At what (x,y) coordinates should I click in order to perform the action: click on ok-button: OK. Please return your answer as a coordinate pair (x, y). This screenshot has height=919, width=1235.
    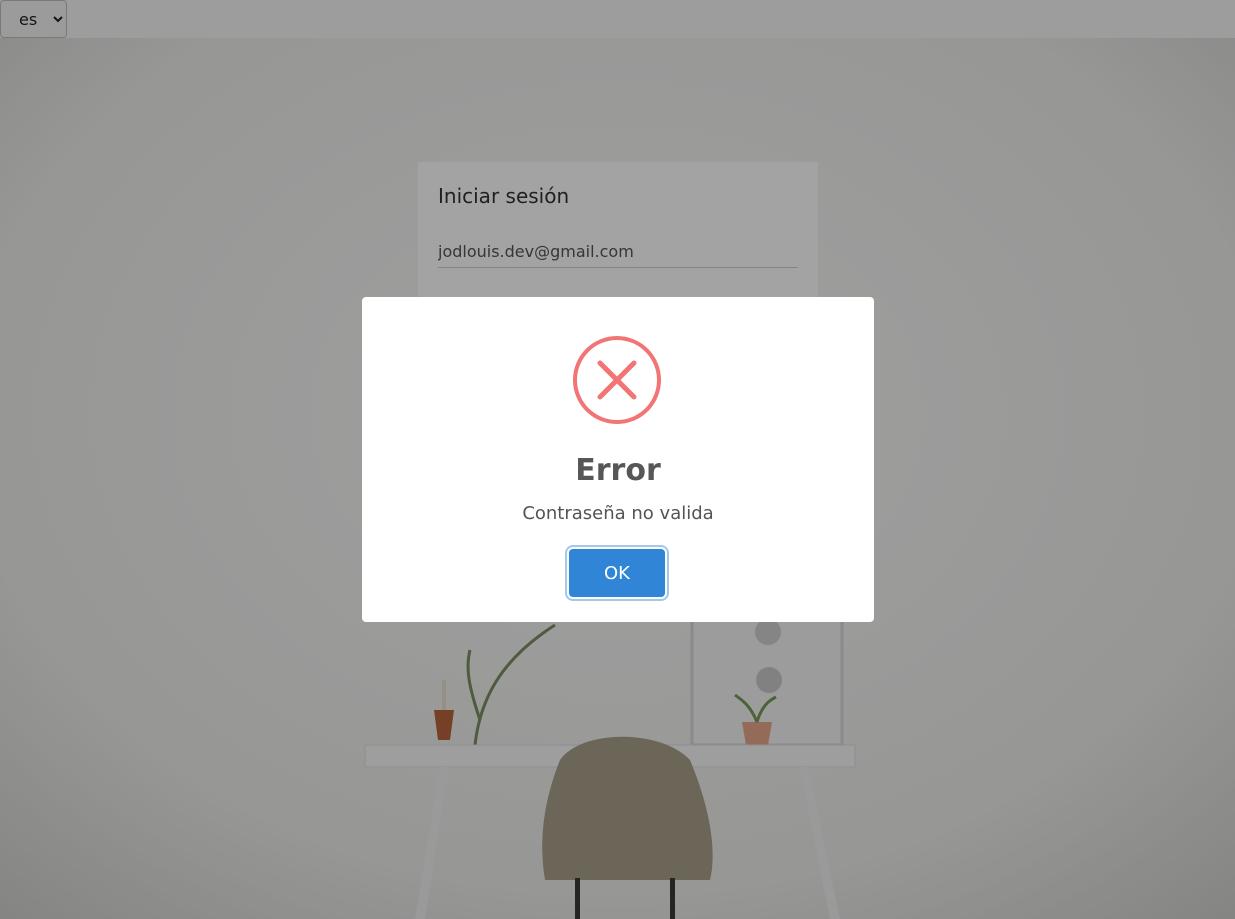
    Looking at the image, I should click on (617, 573).